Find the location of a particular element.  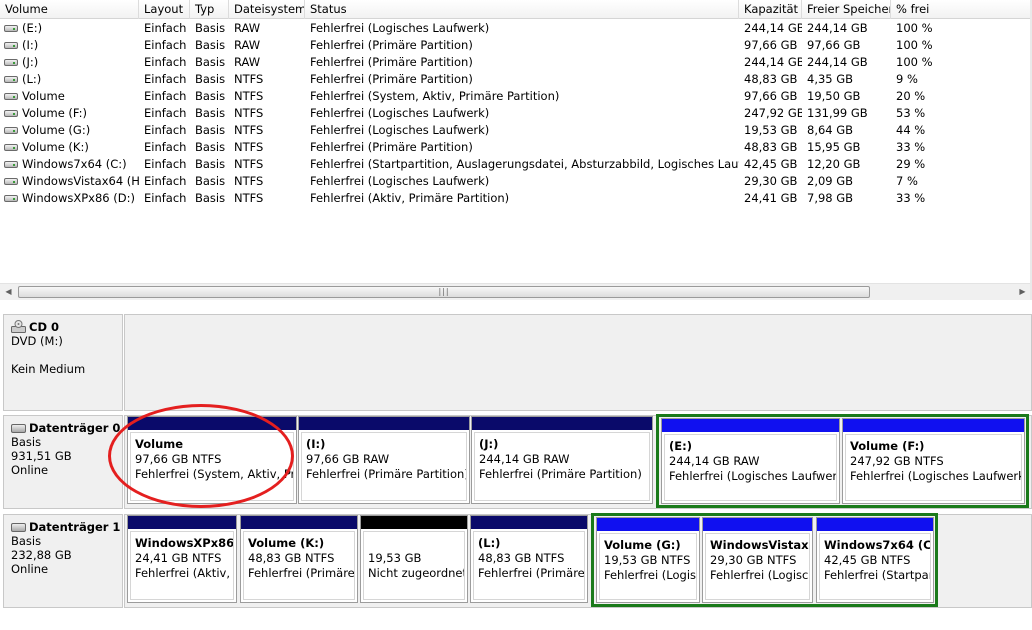

horizontal-scrollbar: ◀ ||| ▶ is located at coordinates (516, 291).